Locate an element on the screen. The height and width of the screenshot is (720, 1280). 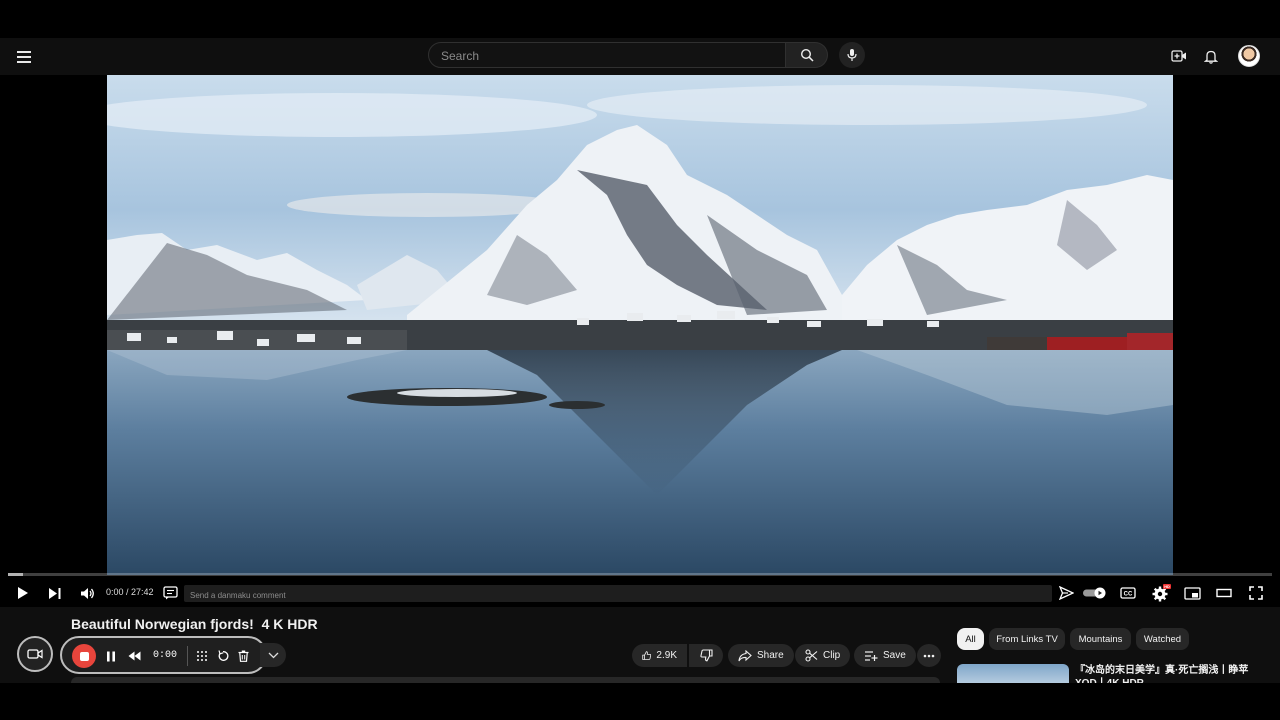
play-button is located at coordinates (23, 593).